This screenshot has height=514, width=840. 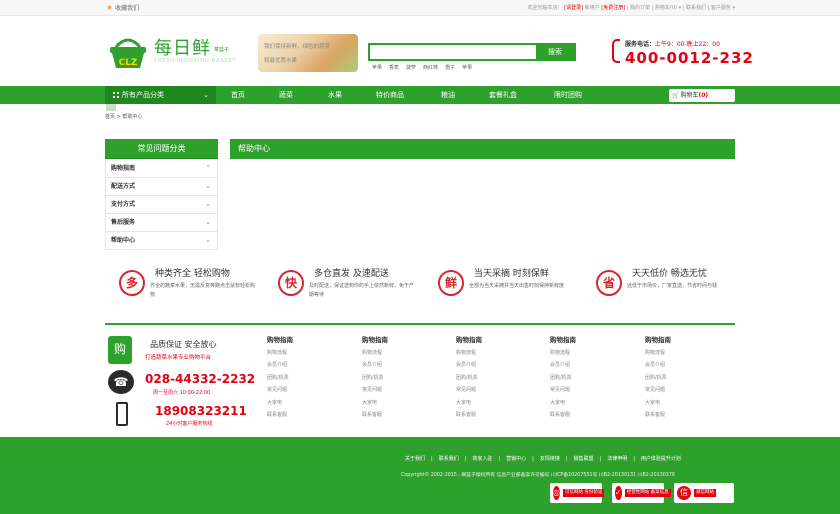 I want to click on footer-column: 购物指南购物流程 会员介绍 团购/机票 常见问题 大家电 联系客服, so click(x=297, y=377).